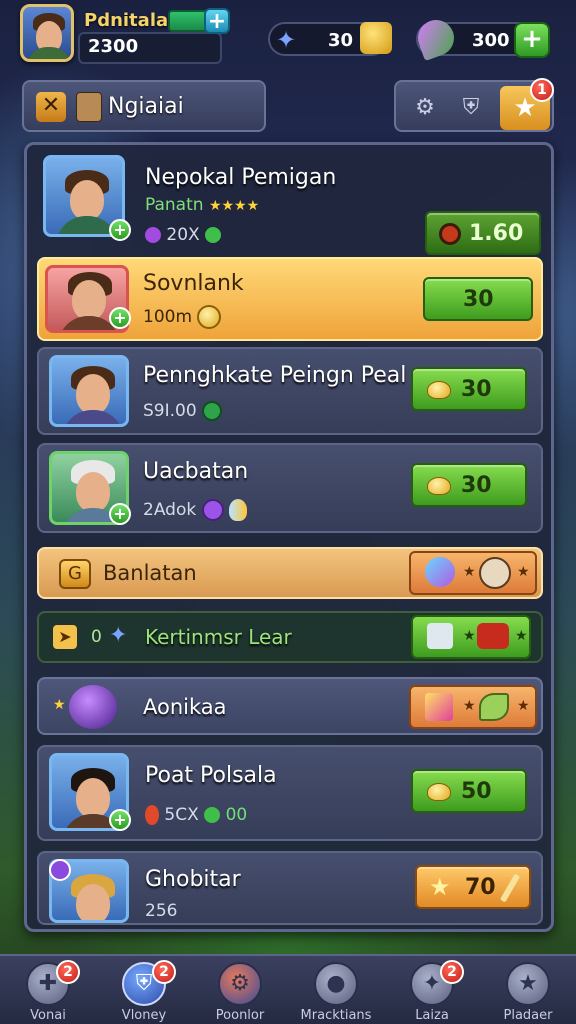 The width and height of the screenshot is (576, 1024). What do you see at coordinates (510, 888) in the screenshot?
I see `feather-icon` at bounding box center [510, 888].